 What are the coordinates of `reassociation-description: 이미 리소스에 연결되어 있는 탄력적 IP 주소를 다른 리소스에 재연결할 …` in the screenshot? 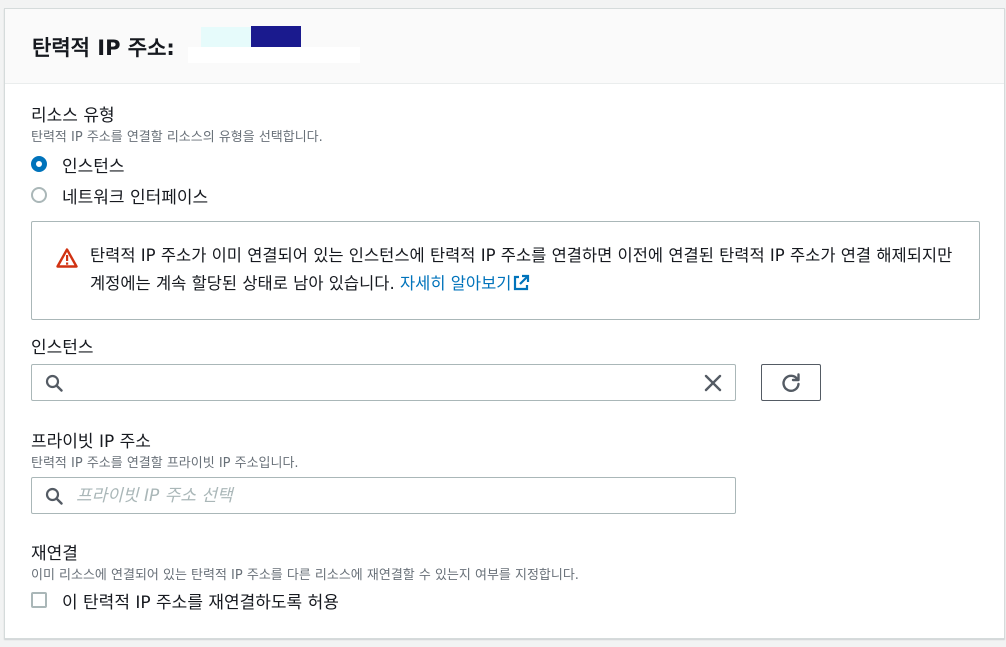 It's located at (305, 575).